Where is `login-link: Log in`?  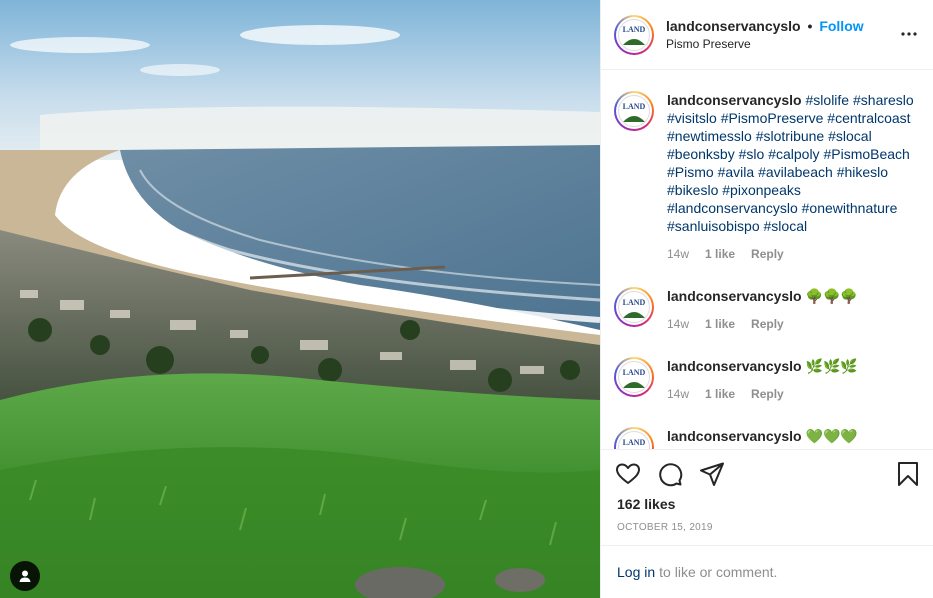
login-link: Log in is located at coordinates (636, 572).